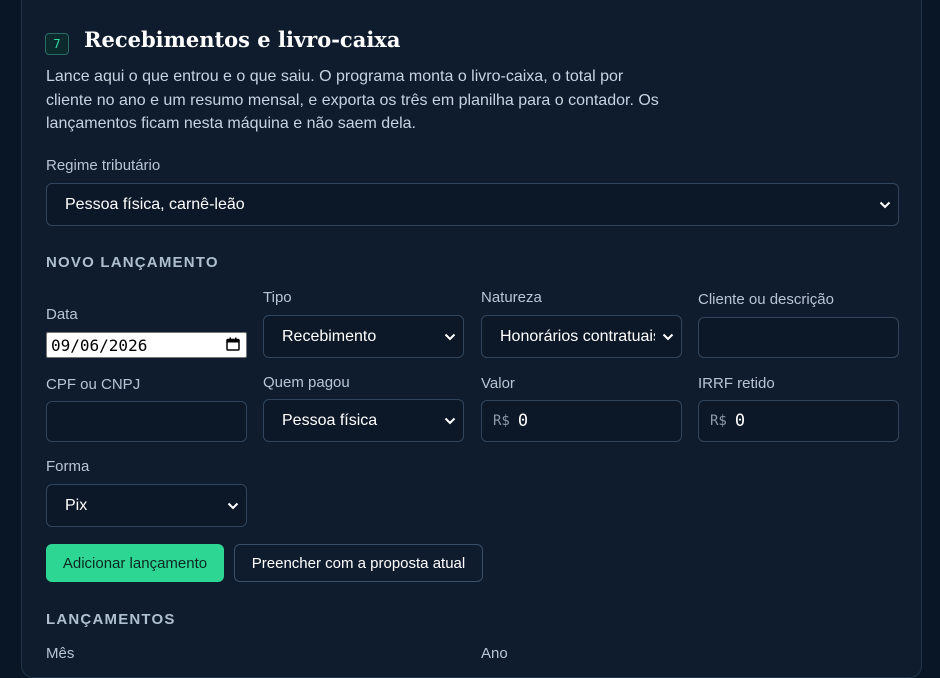 This screenshot has width=940, height=678. I want to click on method-value: Pix, so click(76, 505).